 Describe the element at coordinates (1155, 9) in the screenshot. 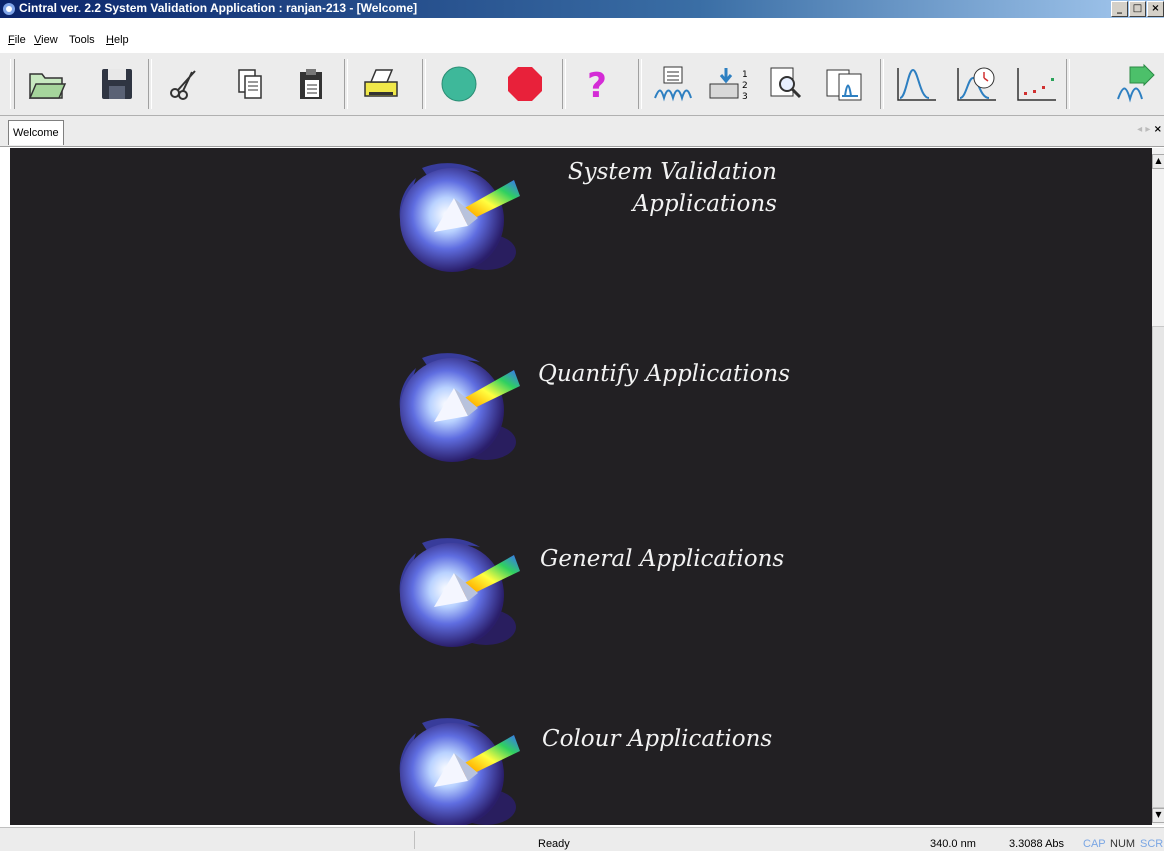

I see `close-button: ×` at that location.